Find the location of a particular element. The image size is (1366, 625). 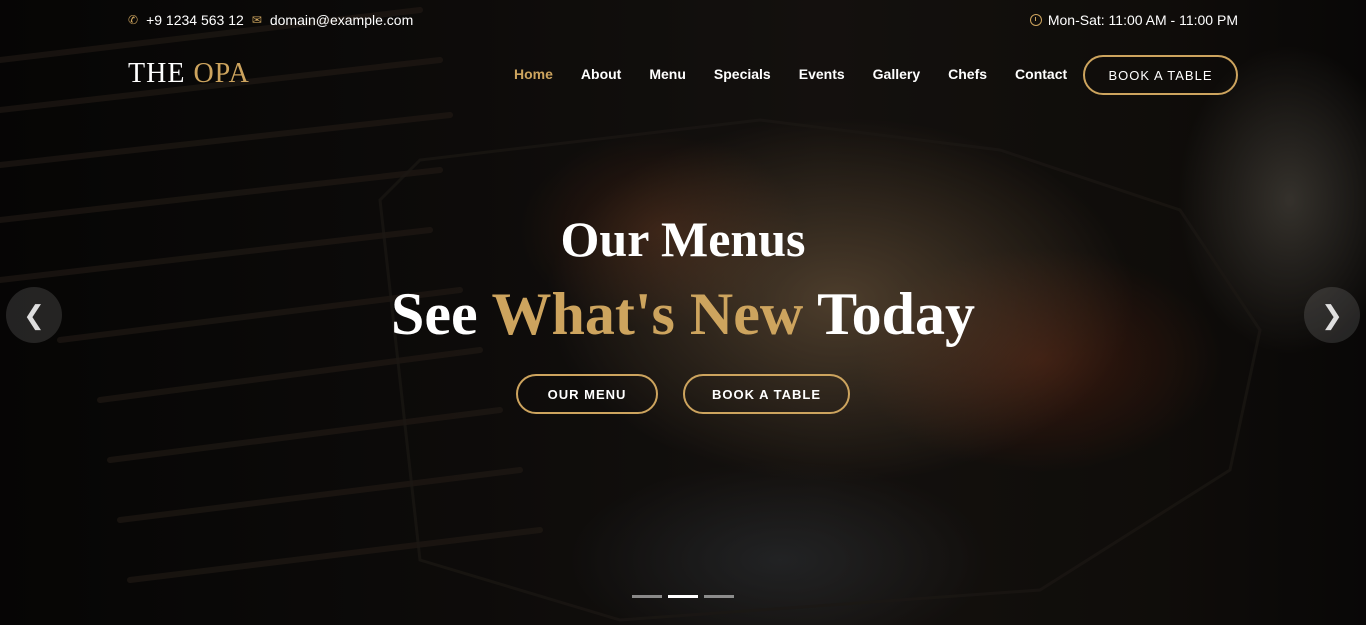

contact-info: ✆ +9 1234 563 12 ✉ domain@example.com is located at coordinates (270, 20).